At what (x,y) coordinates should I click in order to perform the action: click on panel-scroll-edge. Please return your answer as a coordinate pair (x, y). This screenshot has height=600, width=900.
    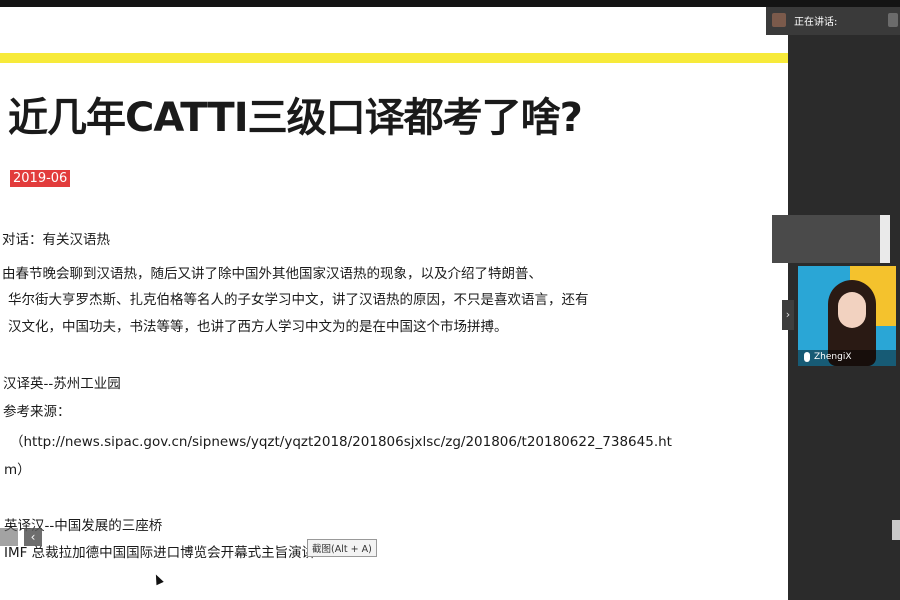
    Looking at the image, I should click on (896, 530).